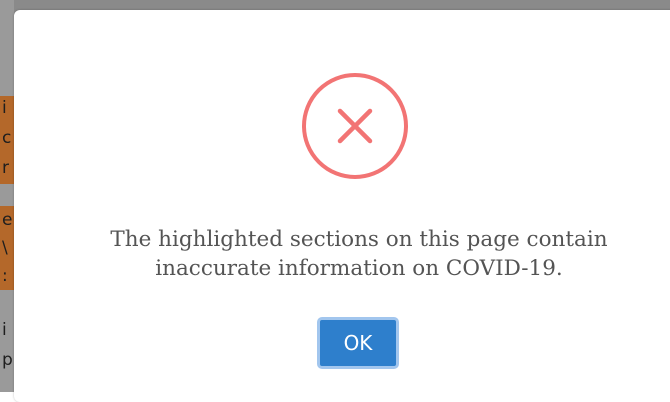  I want to click on background-page: i c r e \ : i p, so click(7, 196).